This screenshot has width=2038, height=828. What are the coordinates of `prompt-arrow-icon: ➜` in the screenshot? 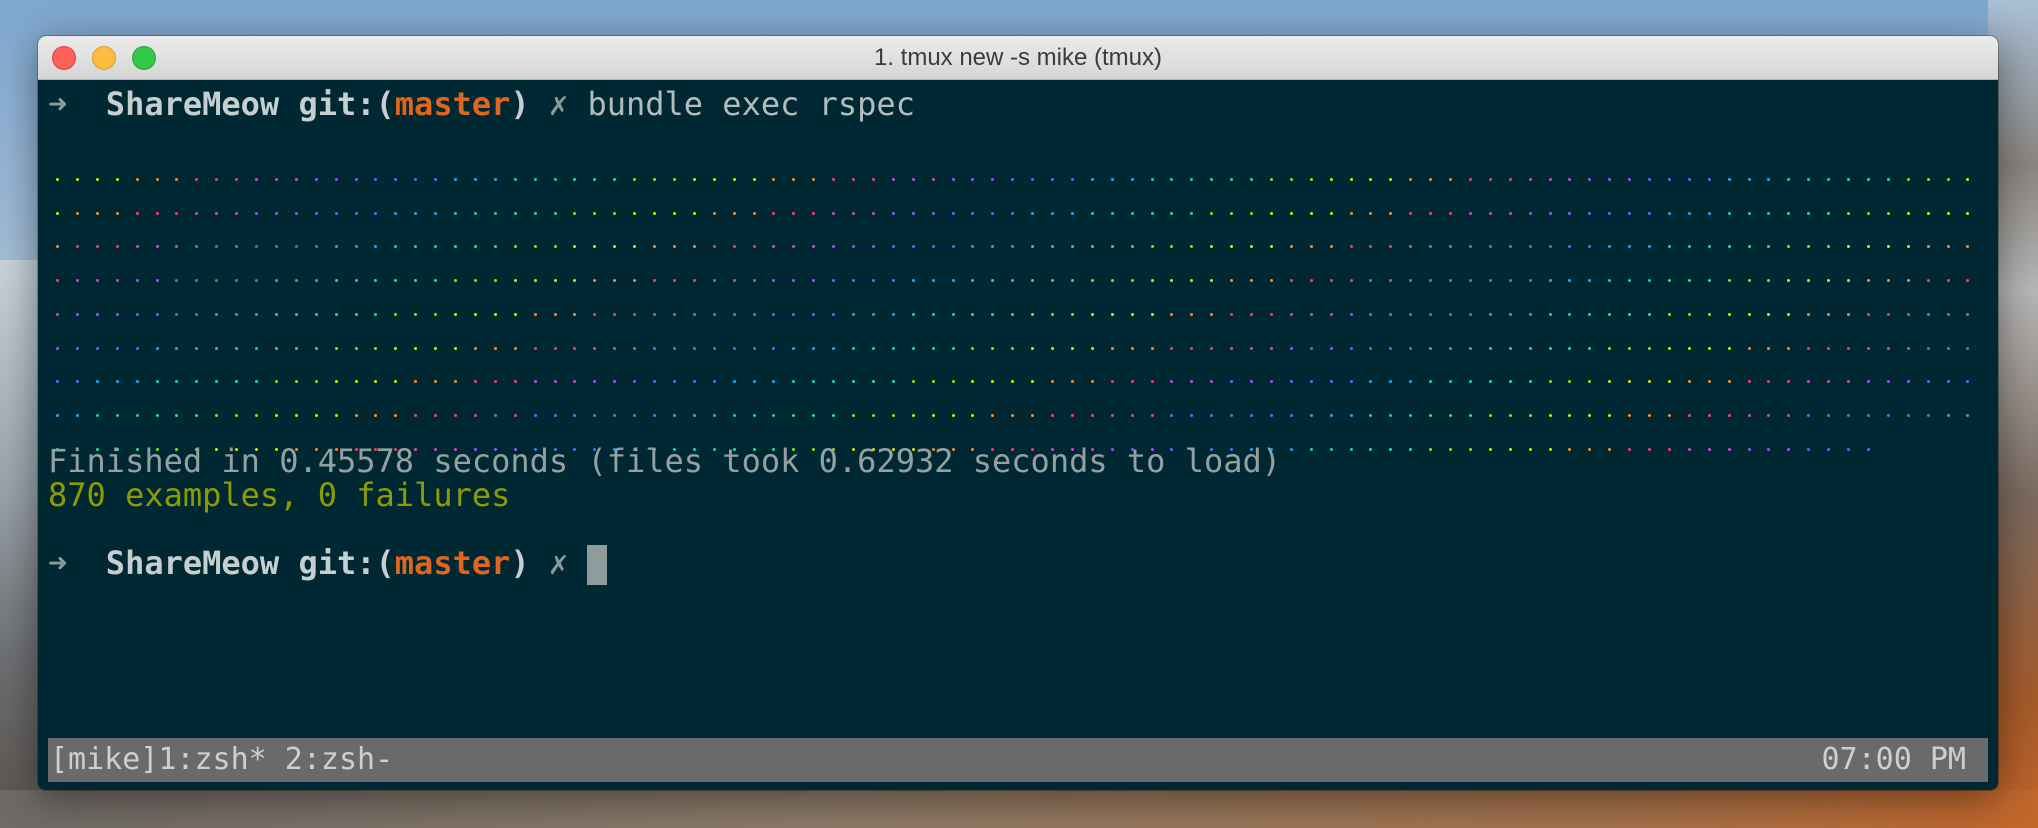 It's located at (58, 104).